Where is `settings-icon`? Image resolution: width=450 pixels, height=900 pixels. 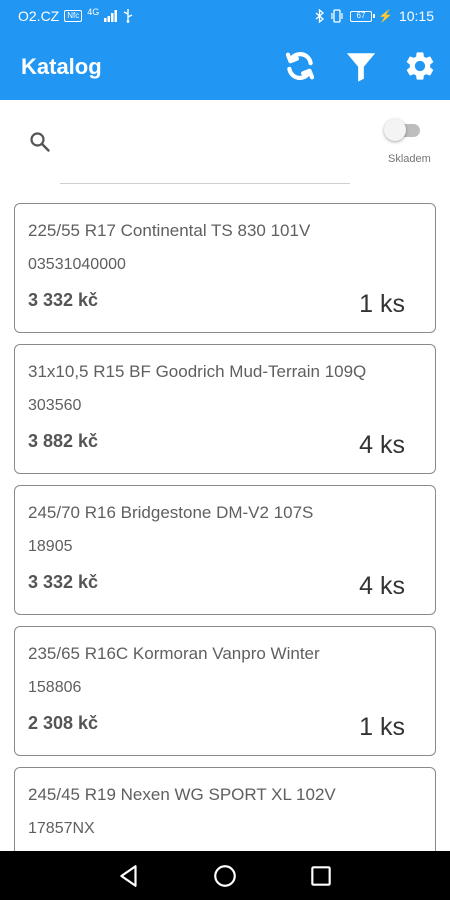 settings-icon is located at coordinates (420, 66).